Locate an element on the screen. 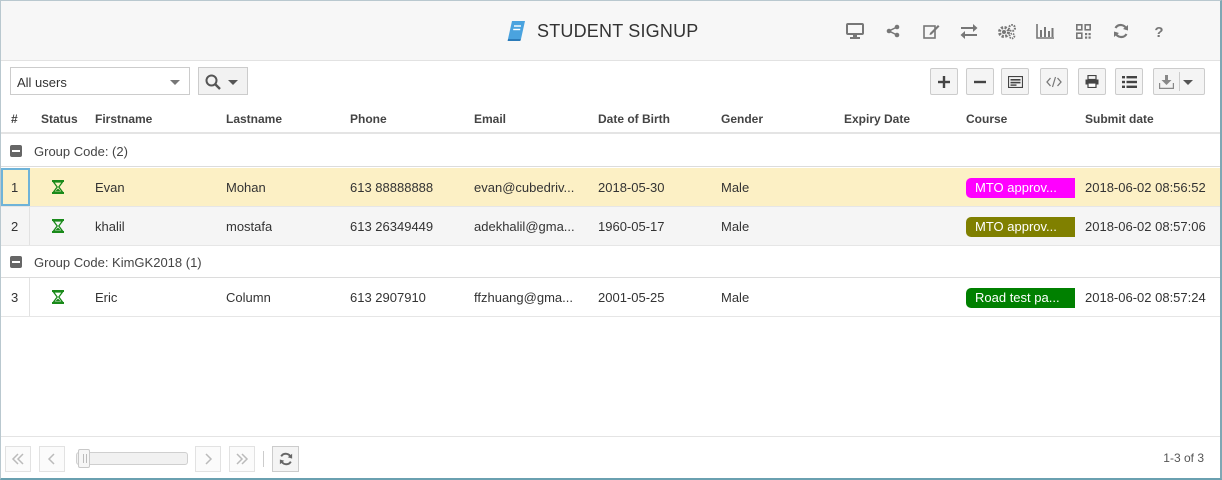 The image size is (1222, 480). row-number: 3 is located at coordinates (15, 297).